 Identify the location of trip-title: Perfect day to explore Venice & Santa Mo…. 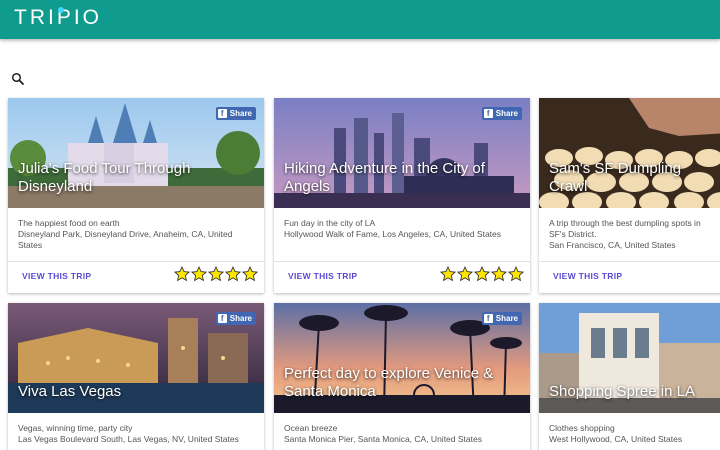
(389, 382).